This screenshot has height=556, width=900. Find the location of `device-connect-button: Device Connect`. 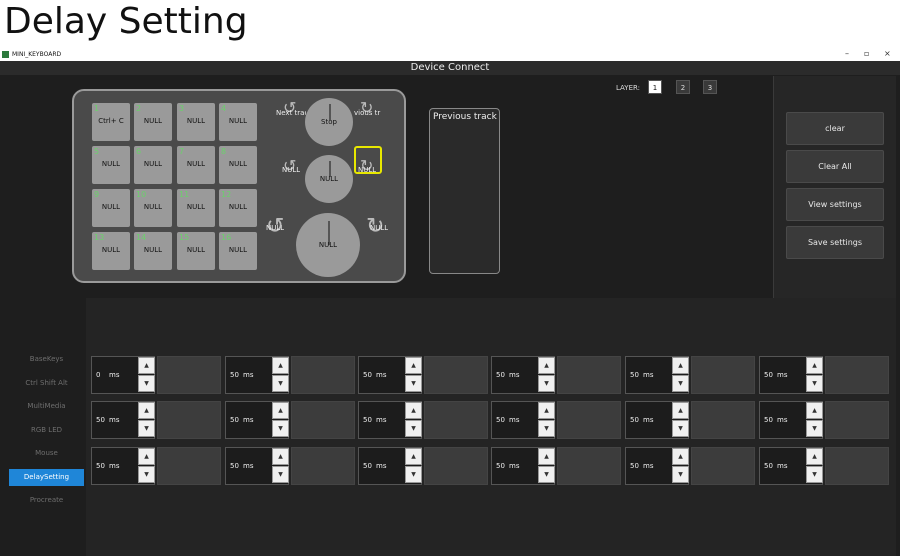

device-connect-button: Device Connect is located at coordinates (450, 68).